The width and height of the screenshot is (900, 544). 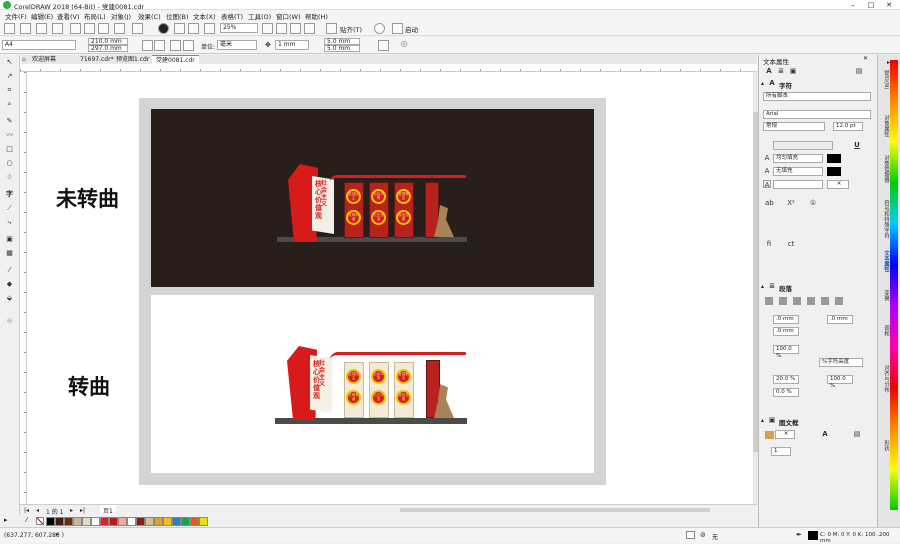 What do you see at coordinates (885, 219) in the screenshot?
I see `sidetab-symbols: 符号和特殊字符` at bounding box center [885, 219].